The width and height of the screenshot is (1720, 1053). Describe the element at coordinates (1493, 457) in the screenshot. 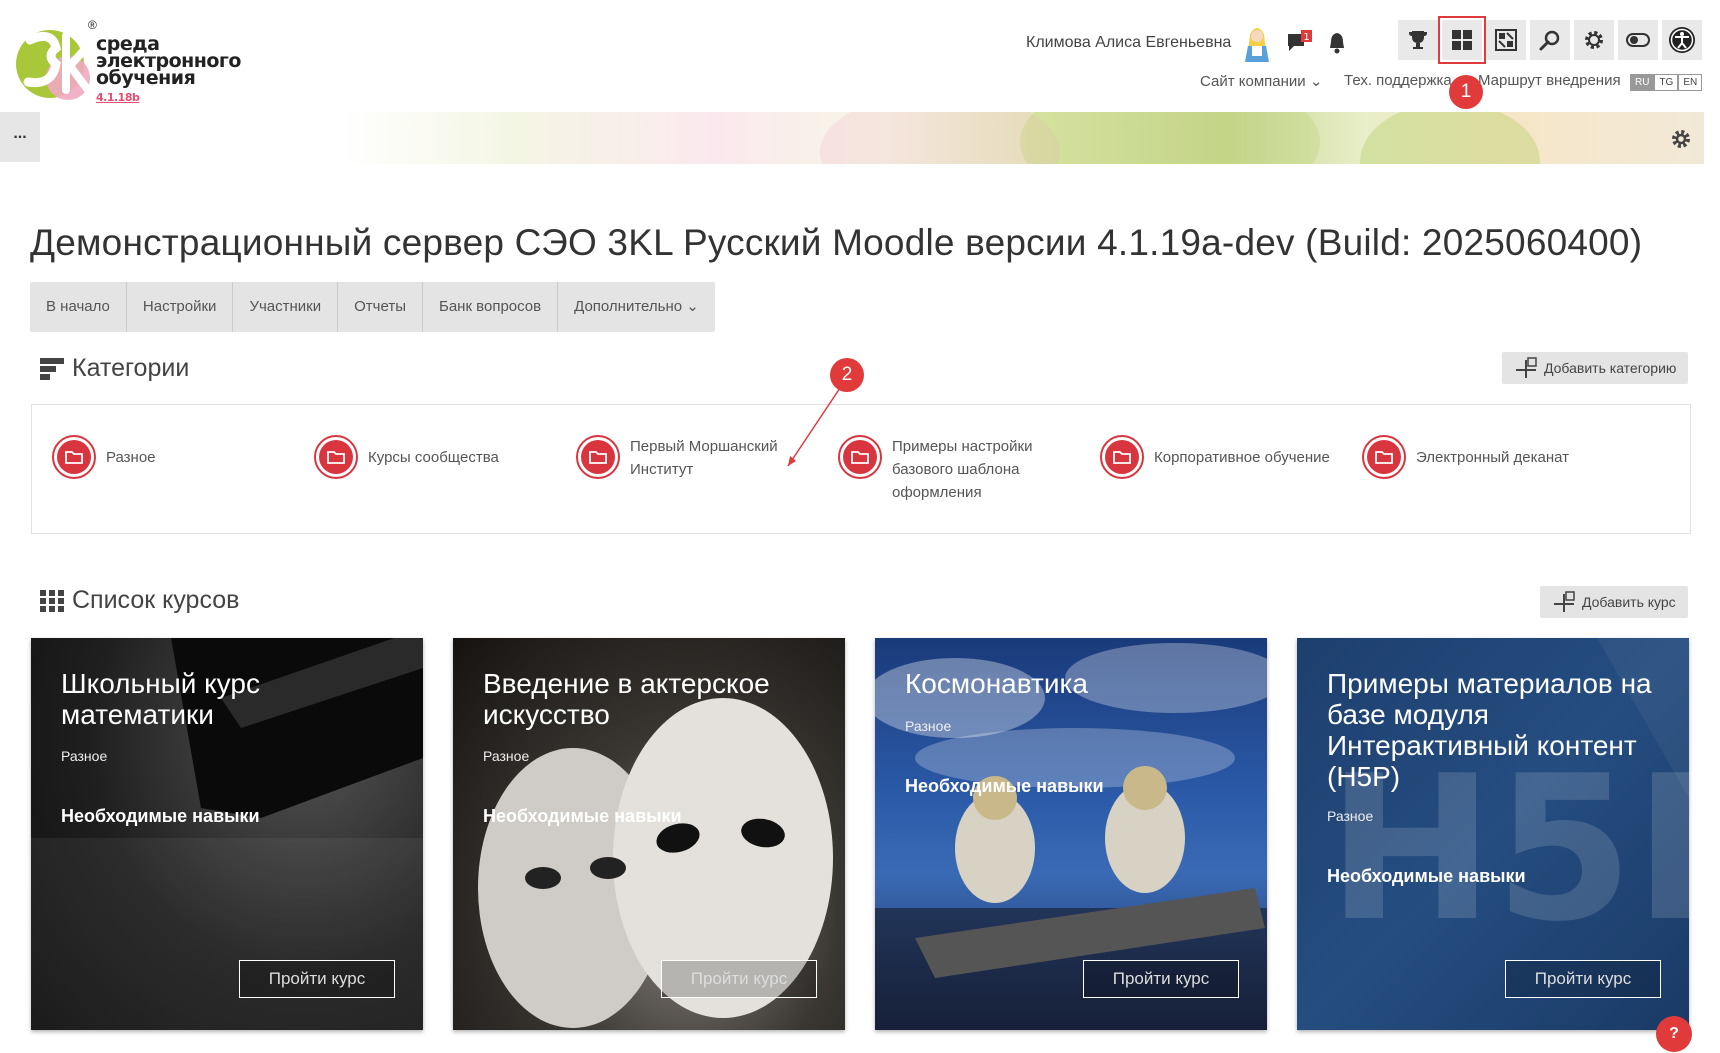

I see `category-label: Электронный деканат` at that location.